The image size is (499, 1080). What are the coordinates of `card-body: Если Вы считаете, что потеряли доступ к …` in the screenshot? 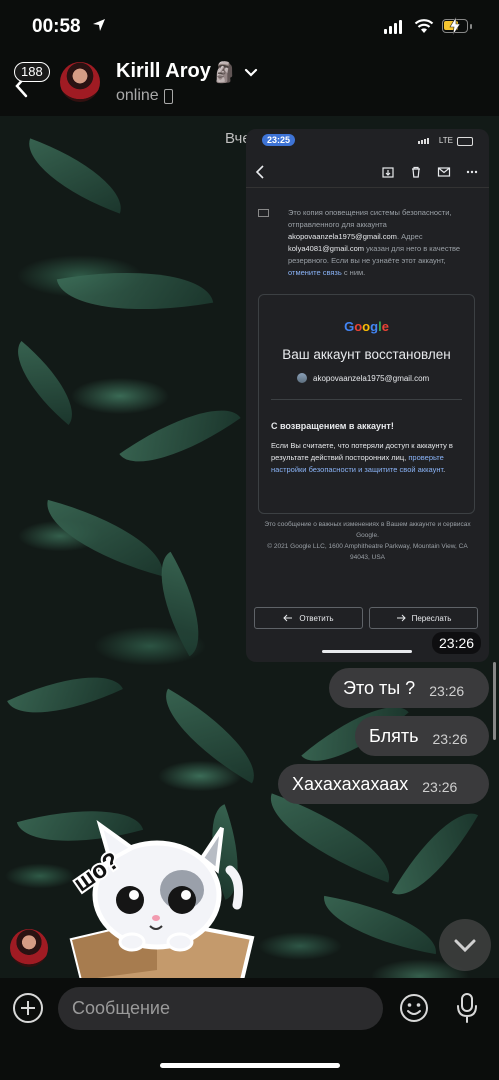 It's located at (362, 457).